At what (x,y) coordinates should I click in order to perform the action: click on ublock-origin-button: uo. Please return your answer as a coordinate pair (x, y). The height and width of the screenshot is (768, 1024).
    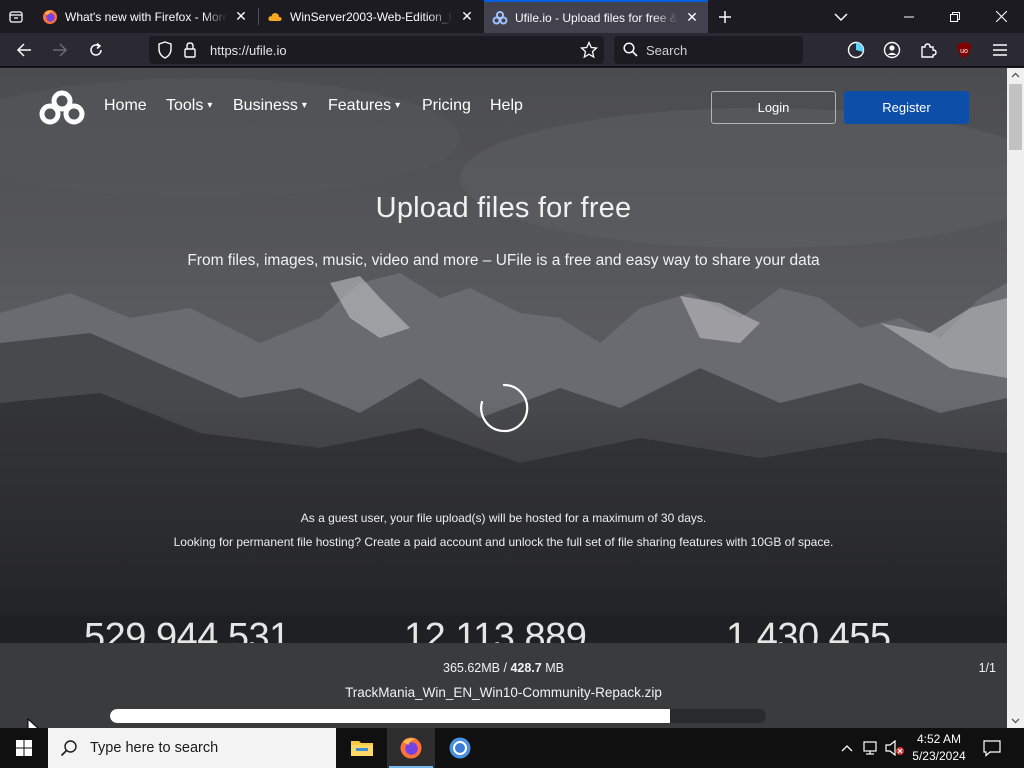
    Looking at the image, I should click on (964, 50).